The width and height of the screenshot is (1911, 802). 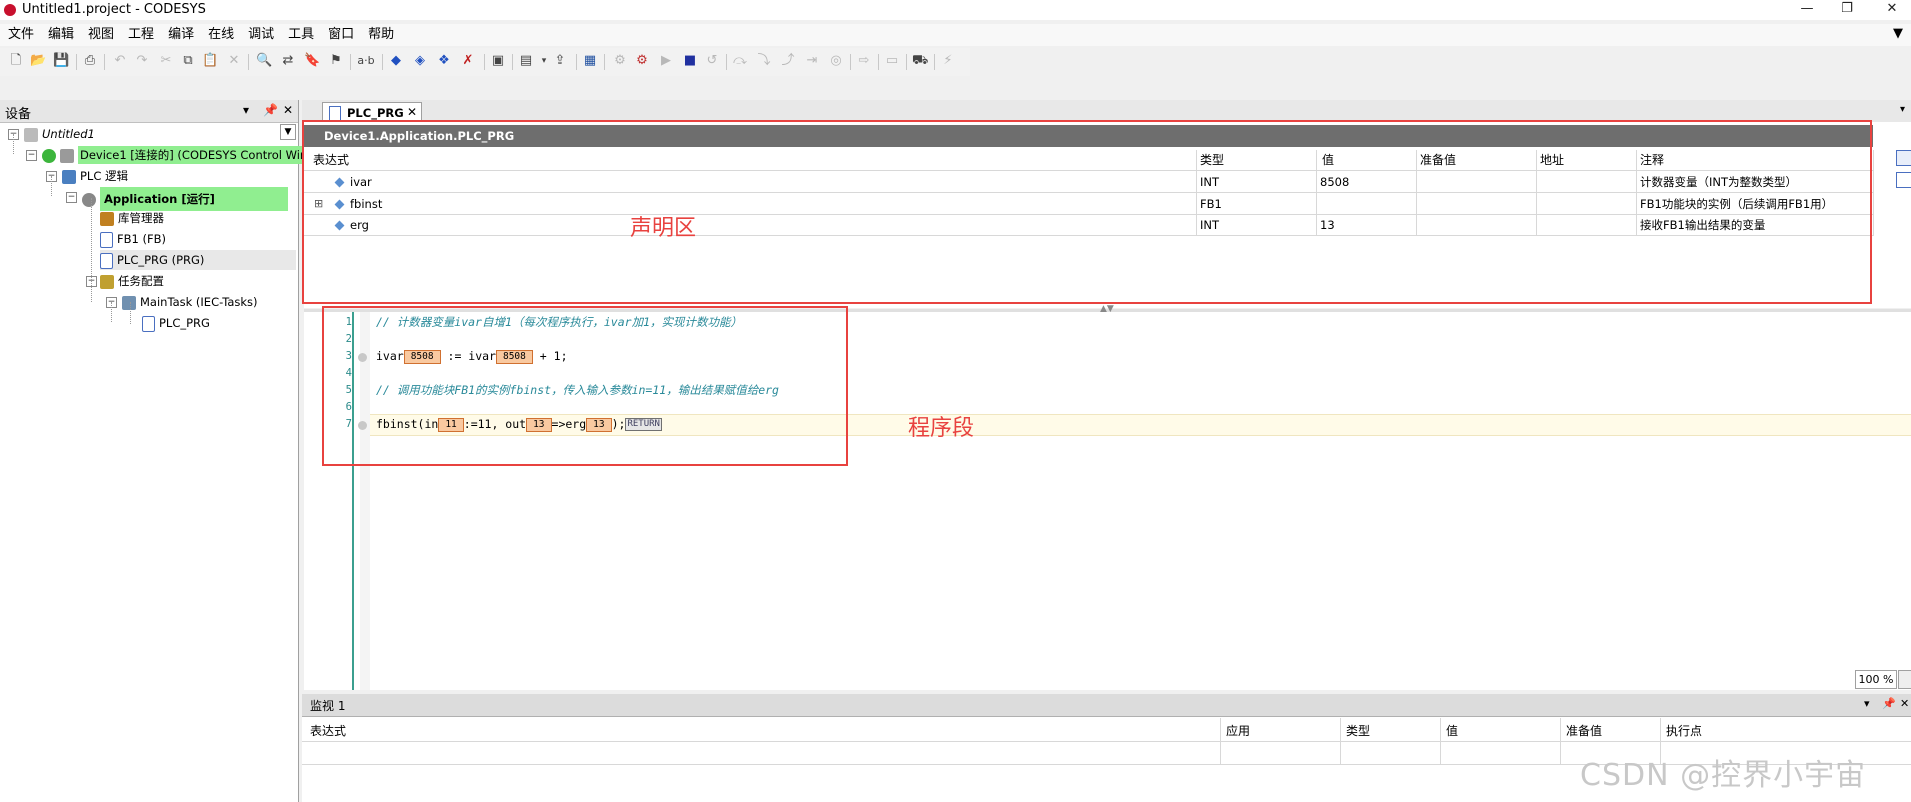 What do you see at coordinates (31, 134) in the screenshot?
I see `project-icon` at bounding box center [31, 134].